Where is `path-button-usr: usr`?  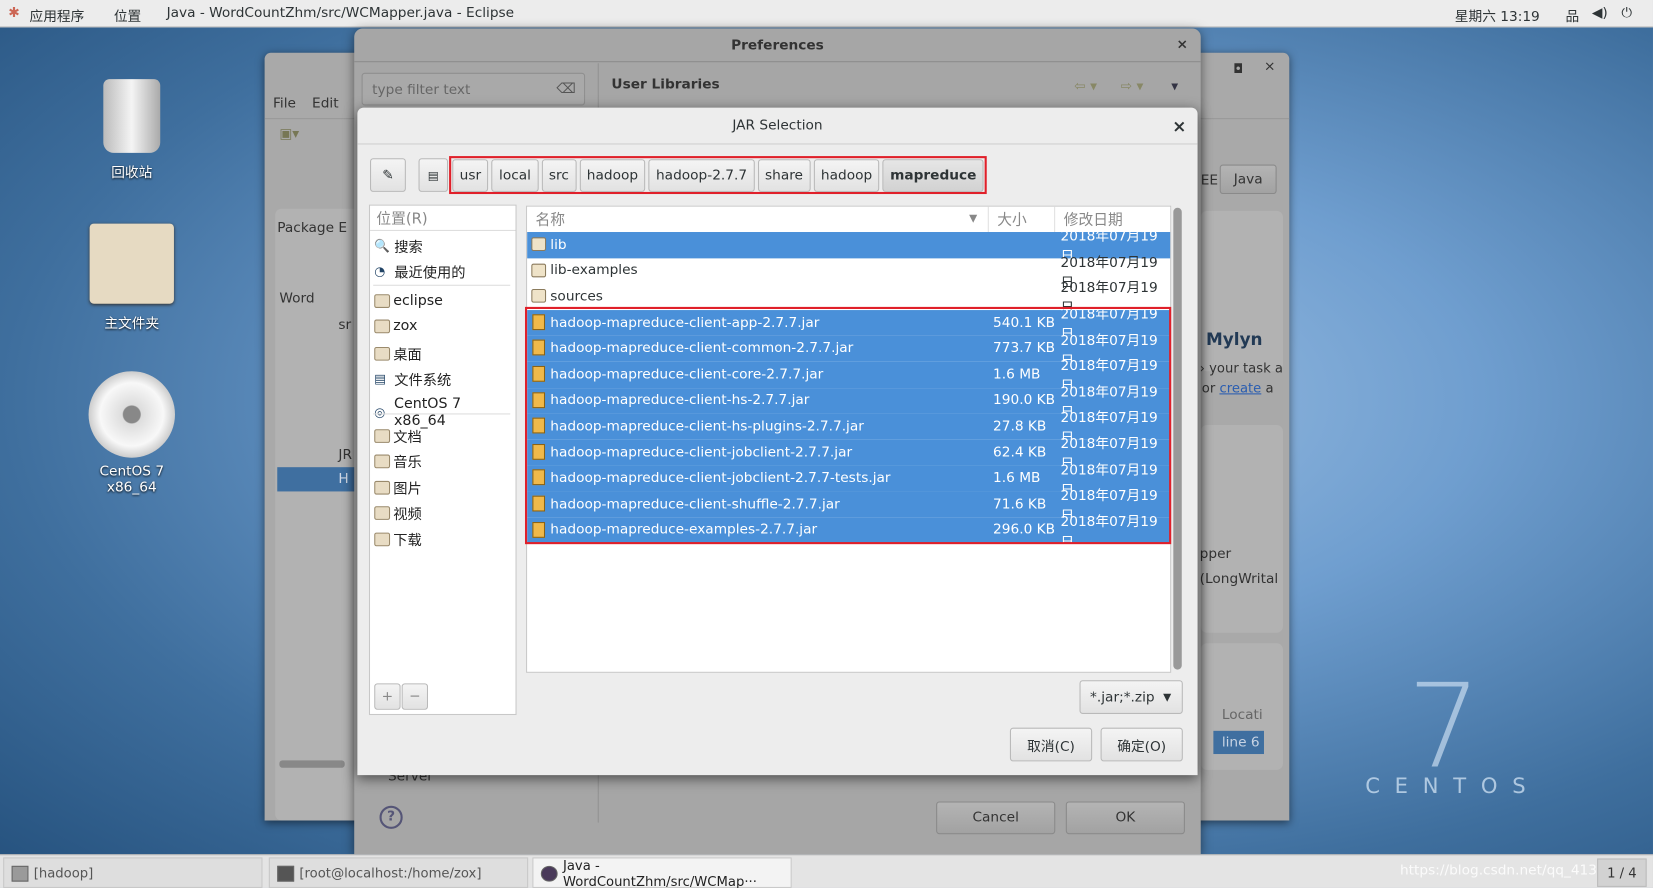
path-button-usr: usr is located at coordinates (470, 175).